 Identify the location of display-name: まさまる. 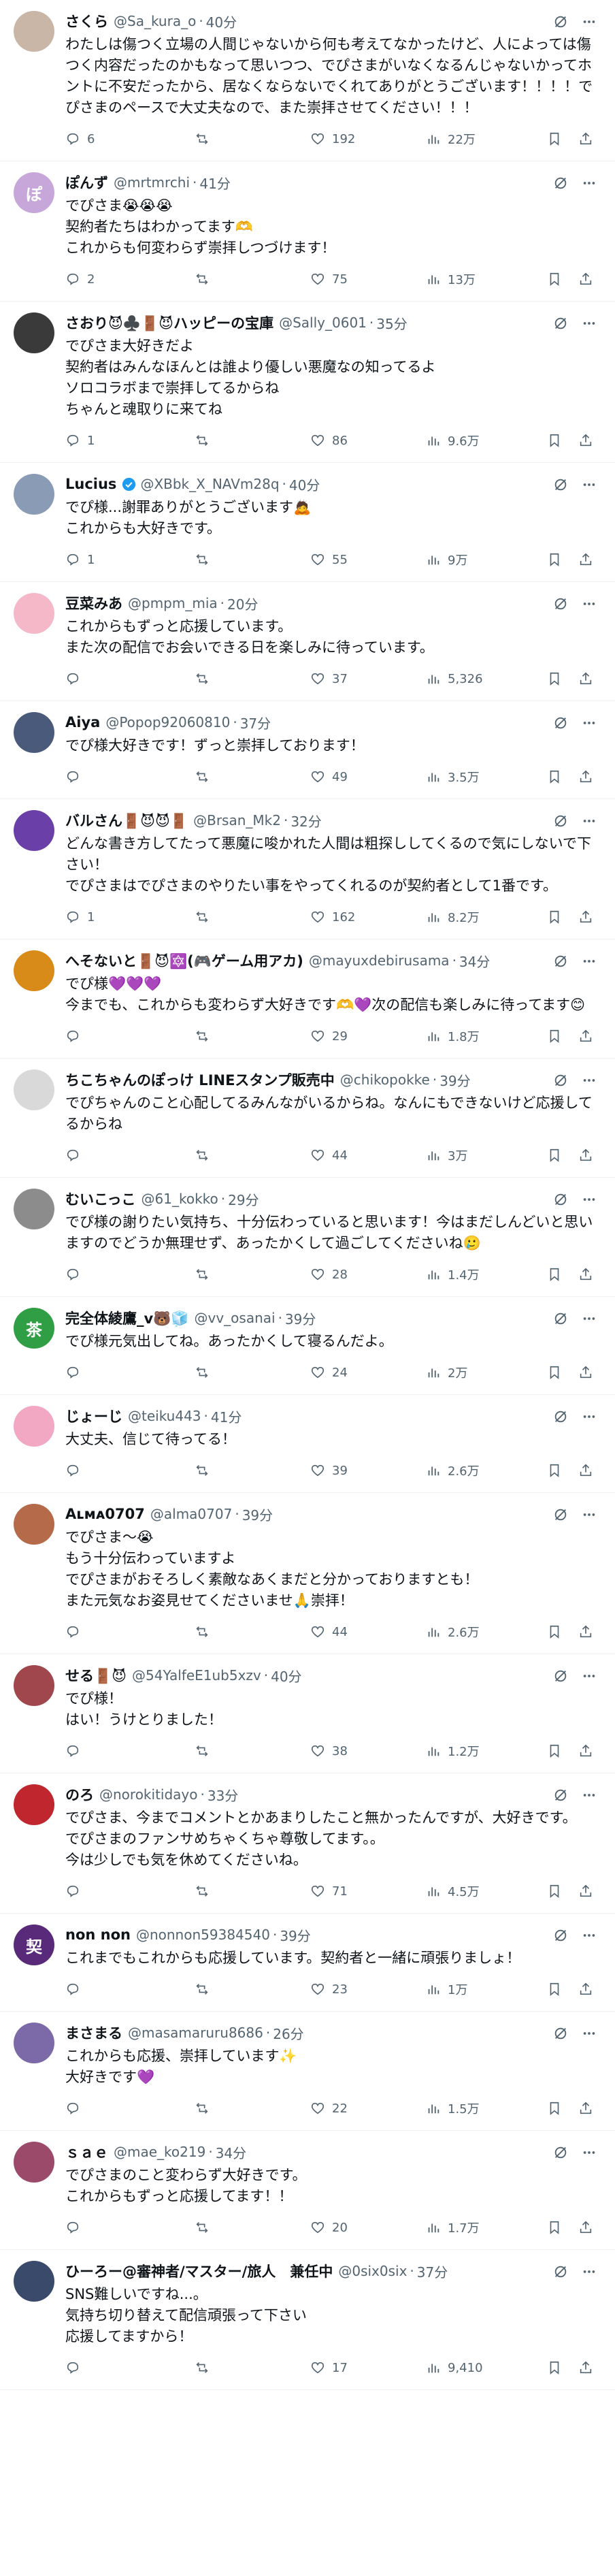
(93, 2033).